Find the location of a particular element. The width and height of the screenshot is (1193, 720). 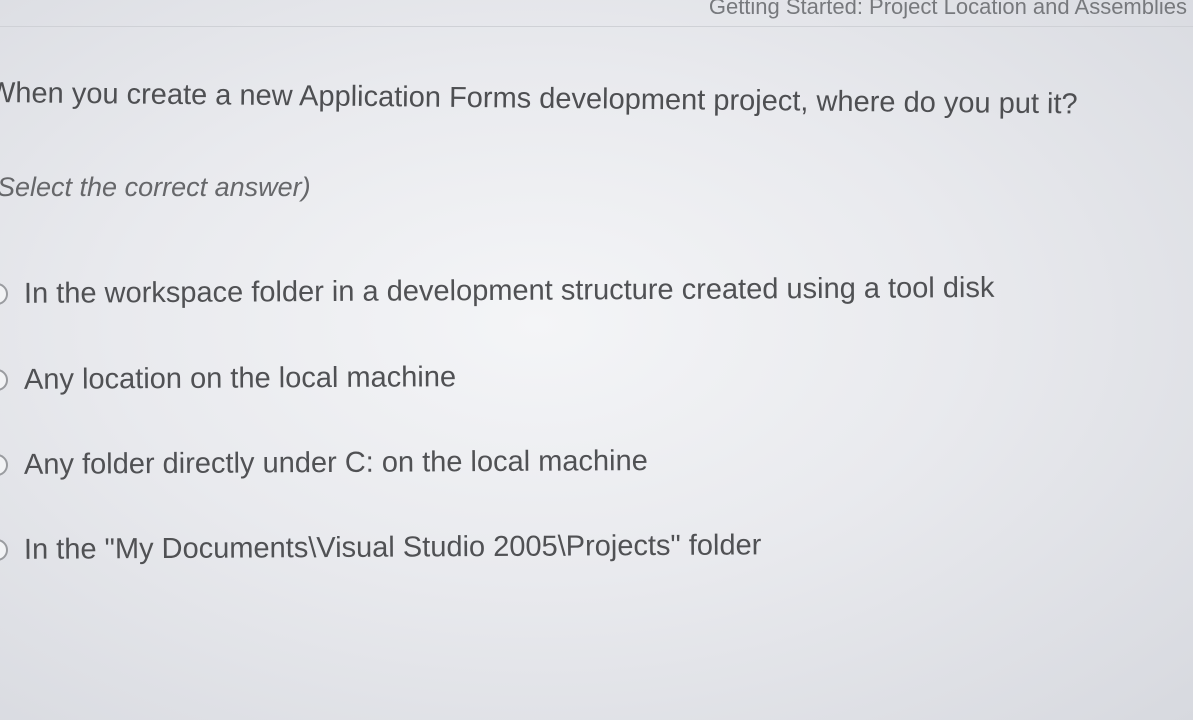

answer-option-label: Any location on the local machine is located at coordinates (240, 378).